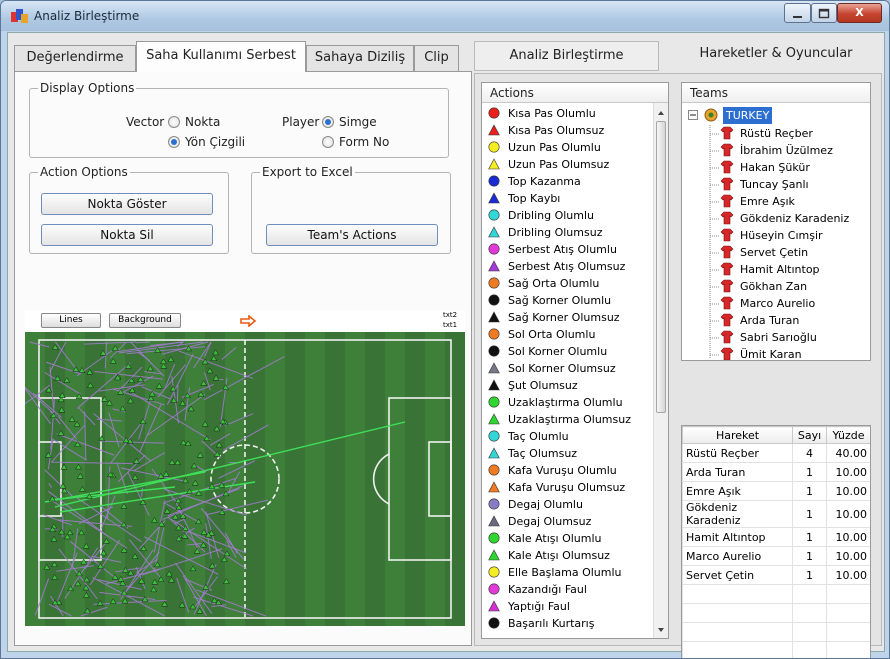  What do you see at coordinates (789, 353) in the screenshot?
I see `player-tree-item: Ümit Karan` at bounding box center [789, 353].